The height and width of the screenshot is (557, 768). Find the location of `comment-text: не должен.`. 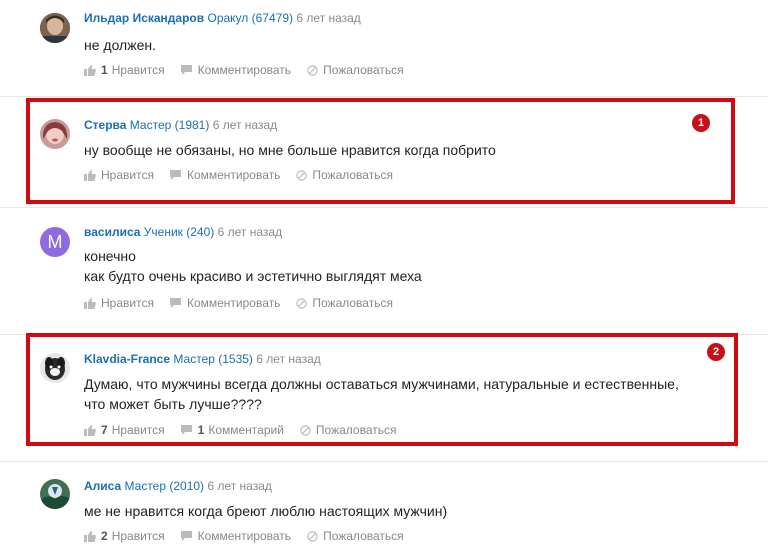

comment-text: не должен. is located at coordinates (120, 45).